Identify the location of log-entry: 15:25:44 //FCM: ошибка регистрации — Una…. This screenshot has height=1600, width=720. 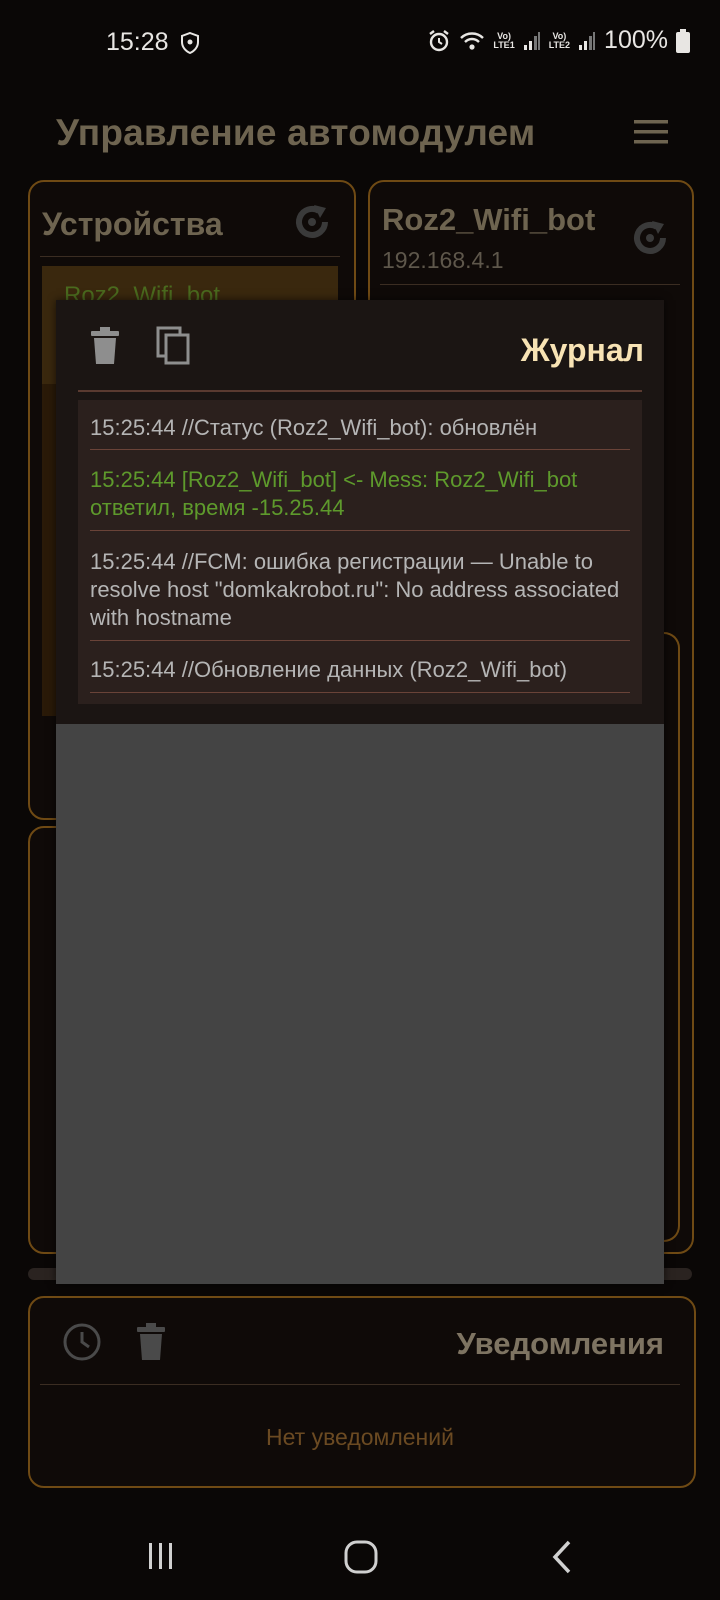
(355, 589).